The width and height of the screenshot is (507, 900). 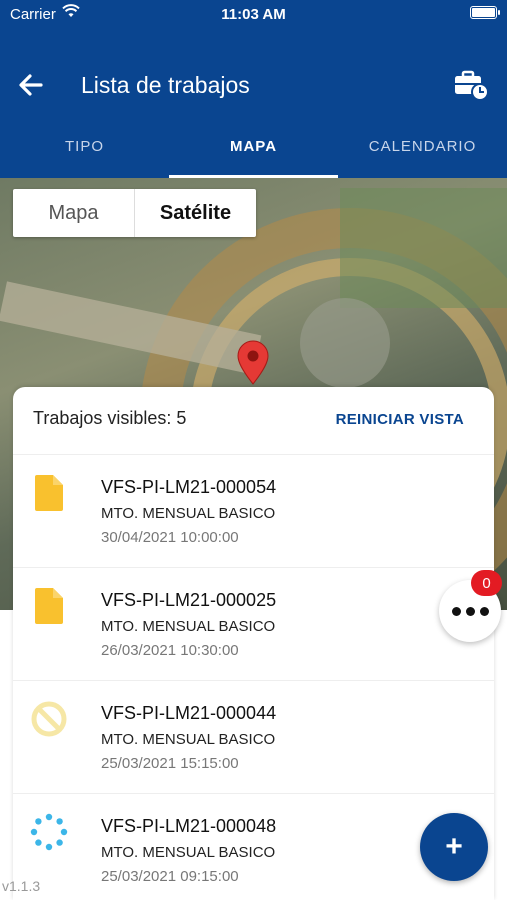 I want to click on map-type-toggle: Mapa Satélite, so click(x=134, y=213).